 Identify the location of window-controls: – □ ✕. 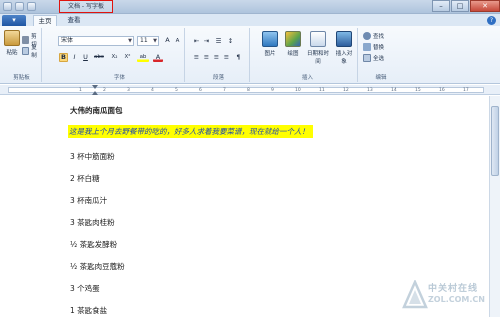
(465, 6).